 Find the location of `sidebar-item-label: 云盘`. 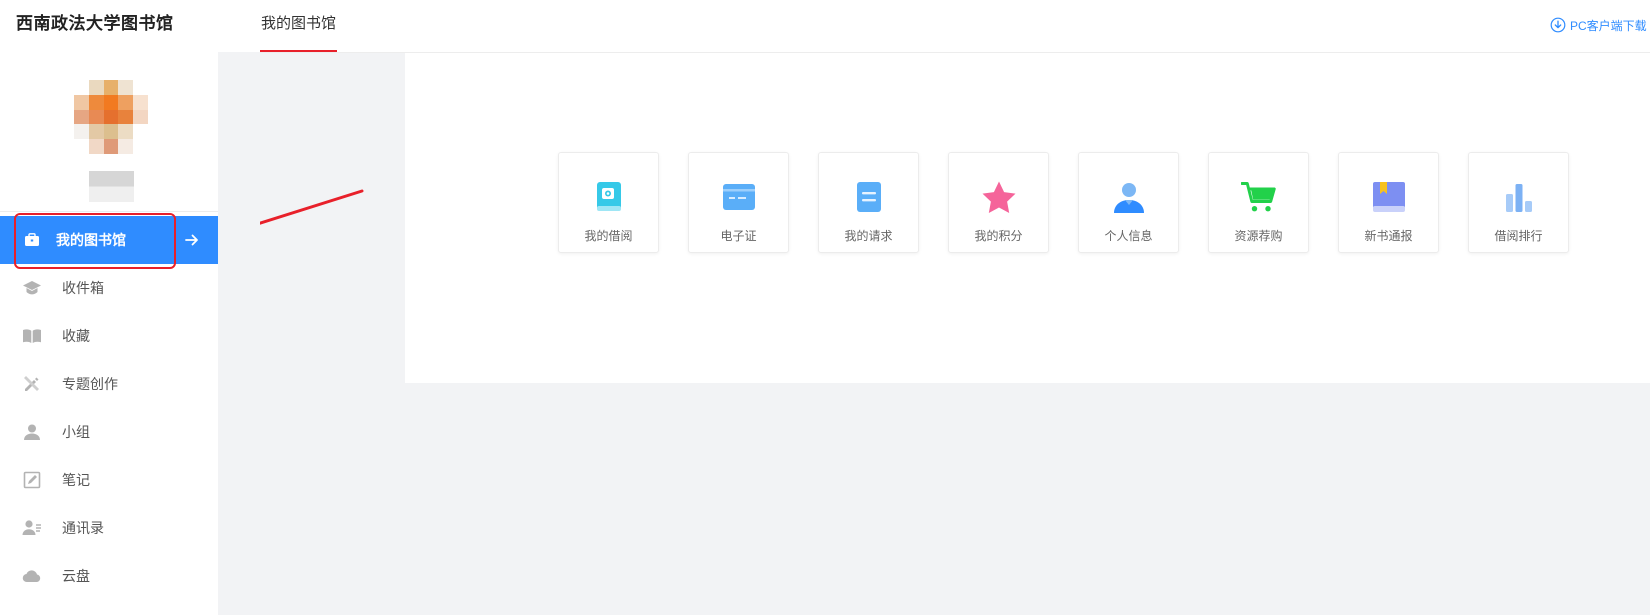

sidebar-item-label: 云盘 is located at coordinates (76, 576).